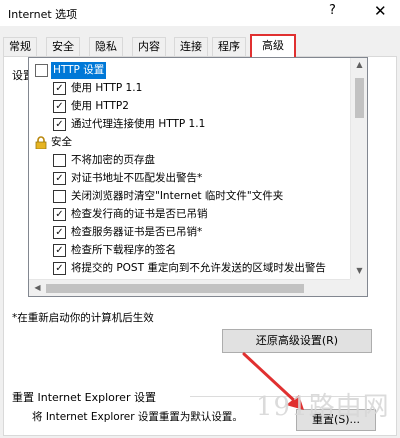  Describe the element at coordinates (137, 232) in the screenshot. I see `option-label: 检查服务器证书是否已吊销*` at that location.